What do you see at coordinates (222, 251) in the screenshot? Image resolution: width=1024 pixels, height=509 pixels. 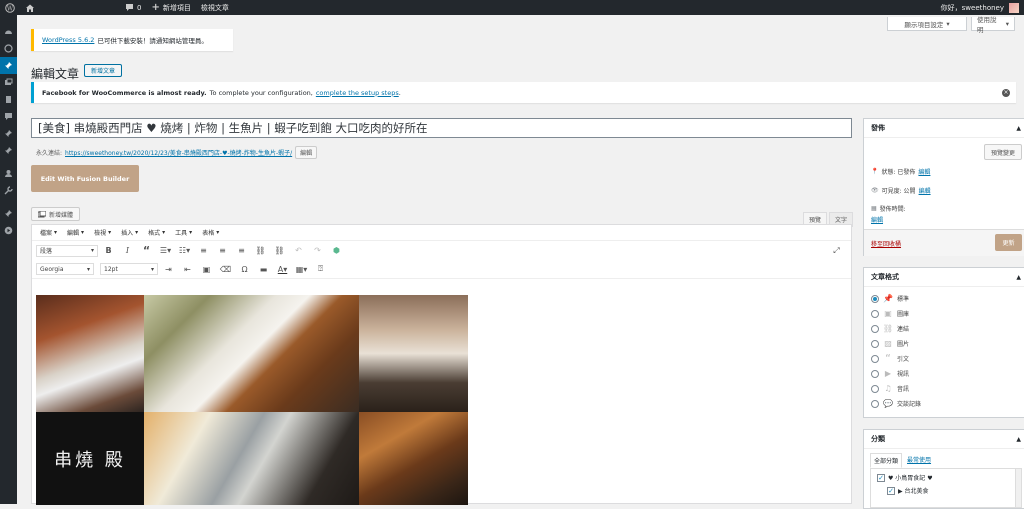 I see `align-center-icon: ≡` at bounding box center [222, 251].